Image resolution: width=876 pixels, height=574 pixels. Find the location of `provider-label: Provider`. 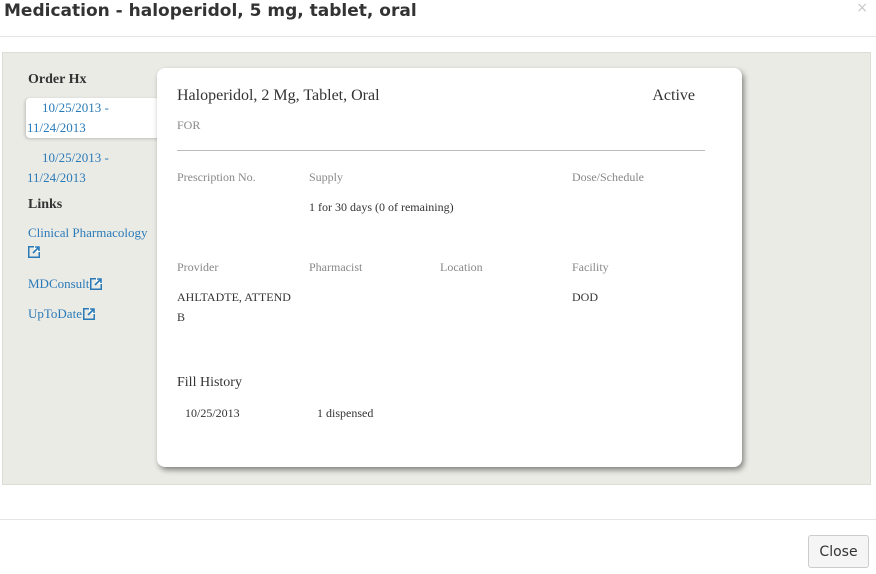

provider-label: Provider is located at coordinates (198, 267).